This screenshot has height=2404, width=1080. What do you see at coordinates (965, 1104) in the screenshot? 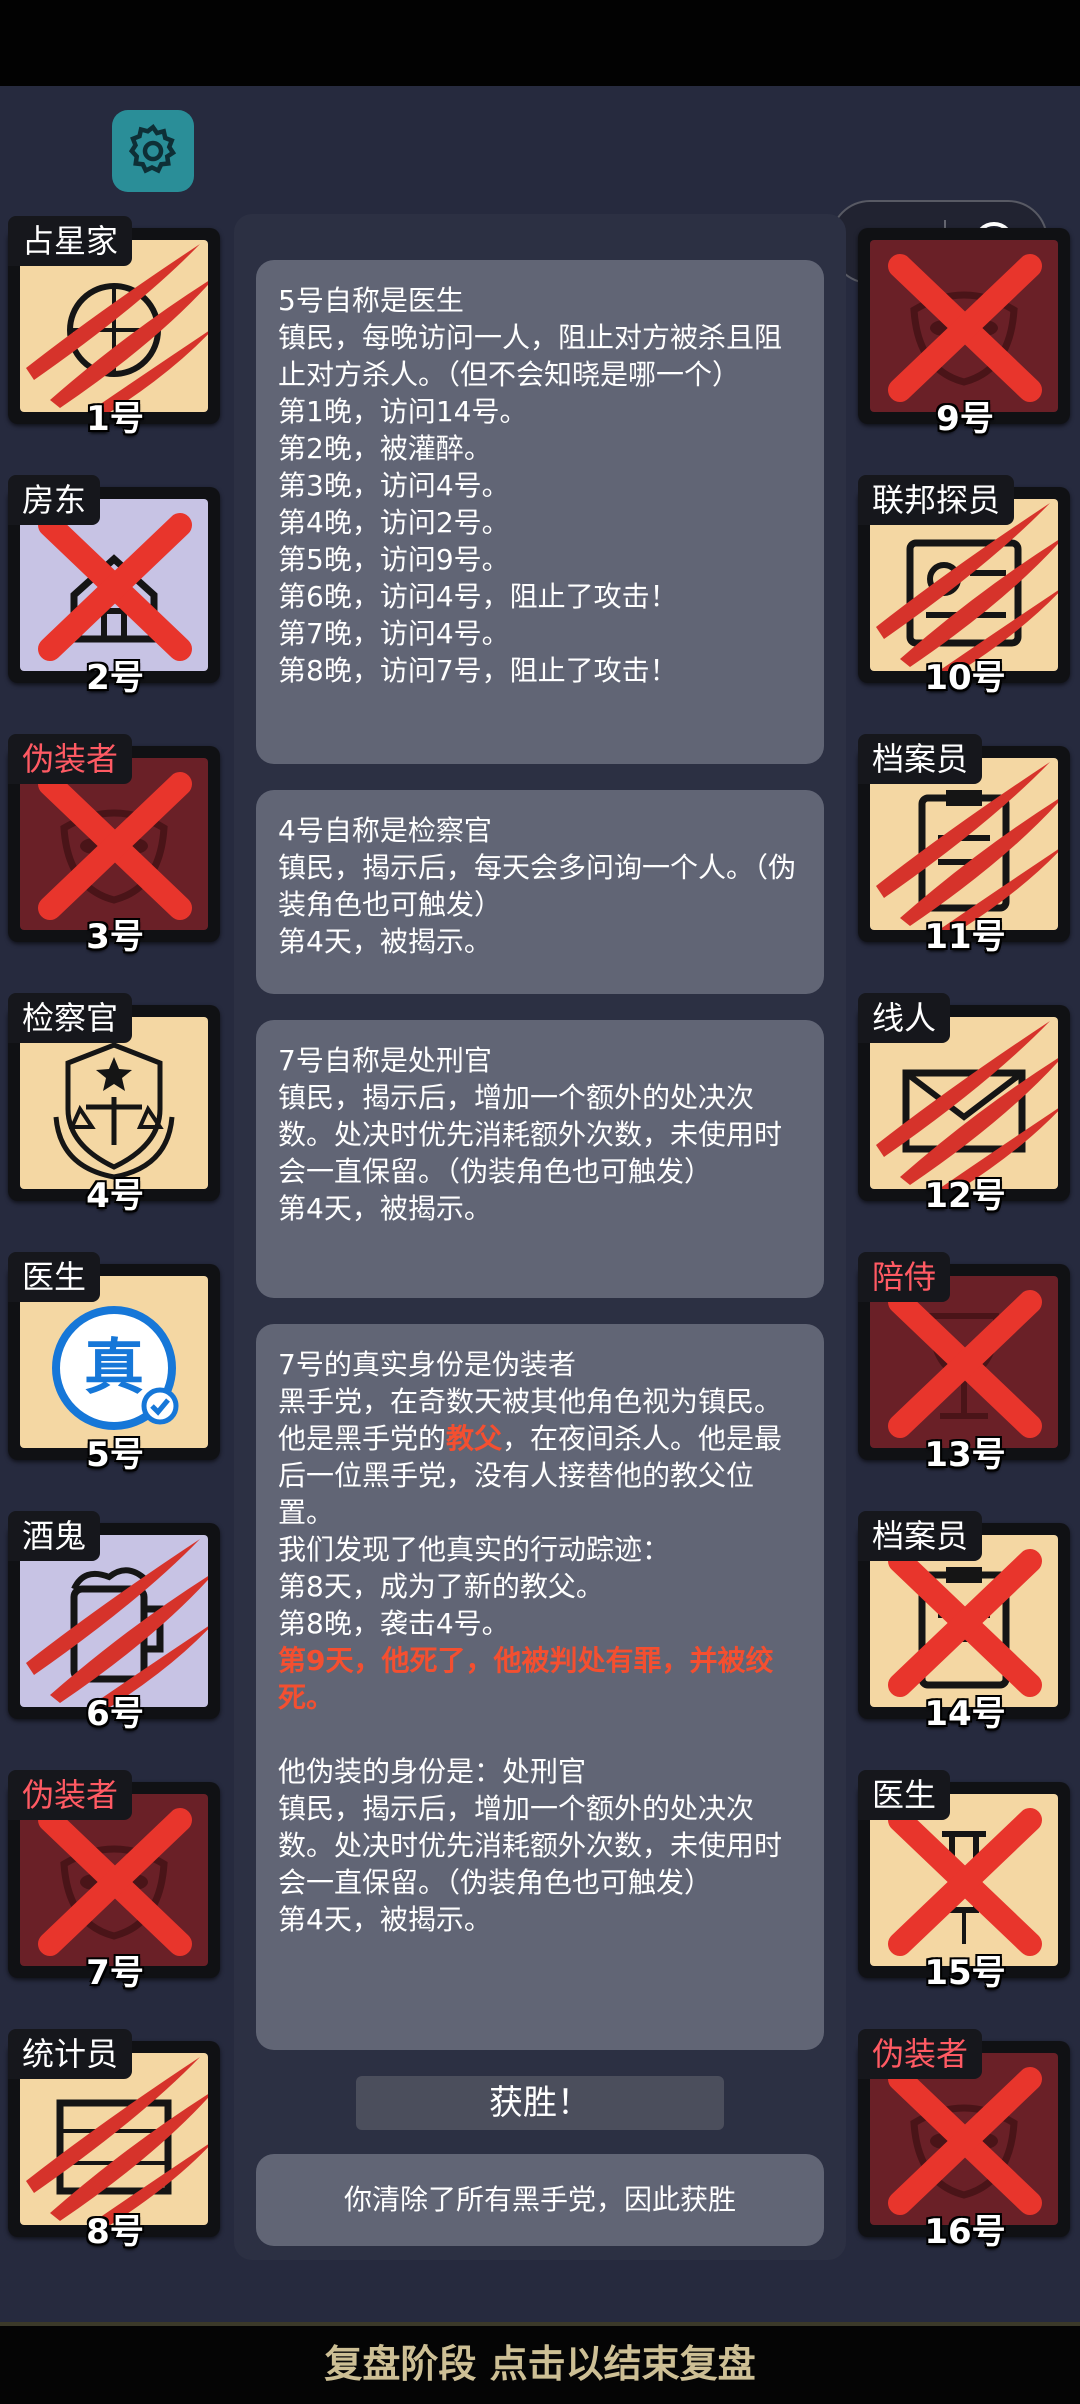
I see `player-card: 线人 12号` at bounding box center [965, 1104].